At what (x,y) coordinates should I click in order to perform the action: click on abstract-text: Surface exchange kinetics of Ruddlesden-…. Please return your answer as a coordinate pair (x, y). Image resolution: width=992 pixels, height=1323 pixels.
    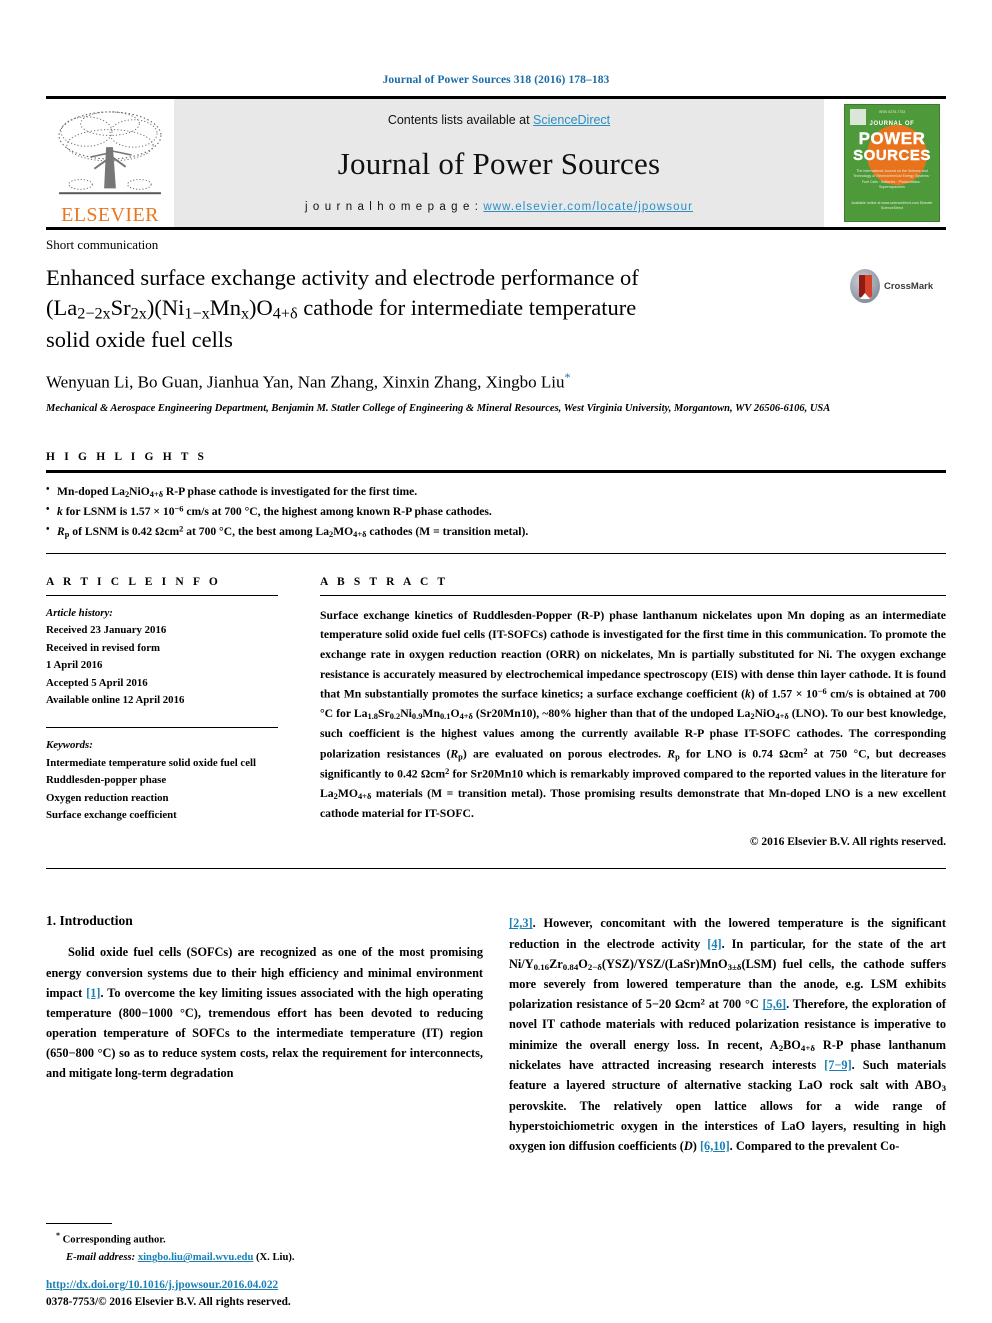
    Looking at the image, I should click on (633, 714).